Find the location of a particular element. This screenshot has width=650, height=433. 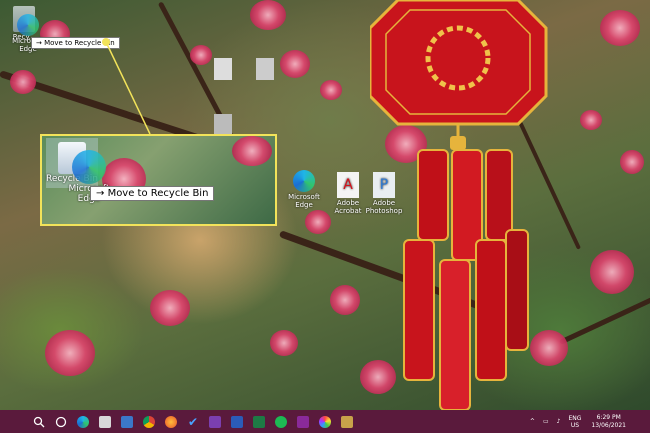

check-icon: ✔ is located at coordinates (193, 421).